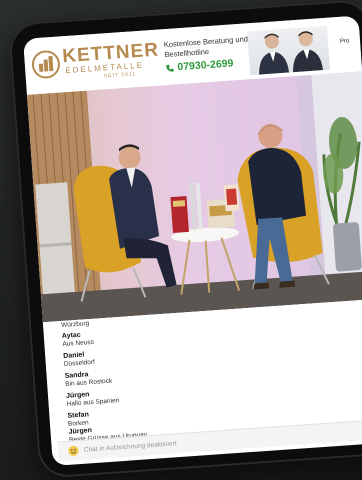 This screenshot has height=480, width=362. What do you see at coordinates (93, 398) in the screenshot?
I see `chat-message: Jürgen Hallo aus Spanien` at bounding box center [93, 398].